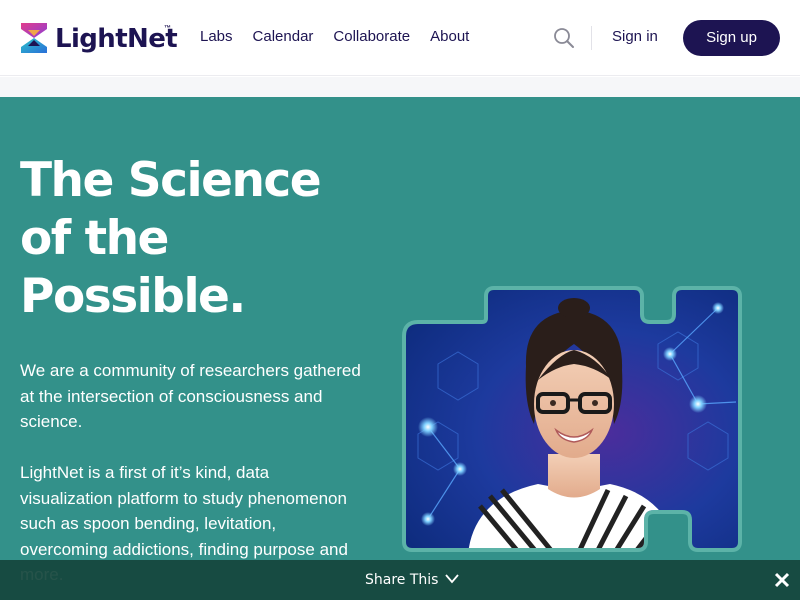 This screenshot has height=600, width=800. I want to click on nav-item-about: About, so click(449, 37).